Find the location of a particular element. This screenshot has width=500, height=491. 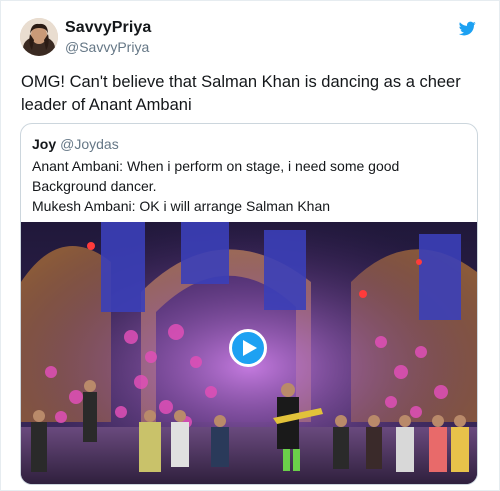

quoted-tweet-header: Joy @Joydas is located at coordinates (75, 144).